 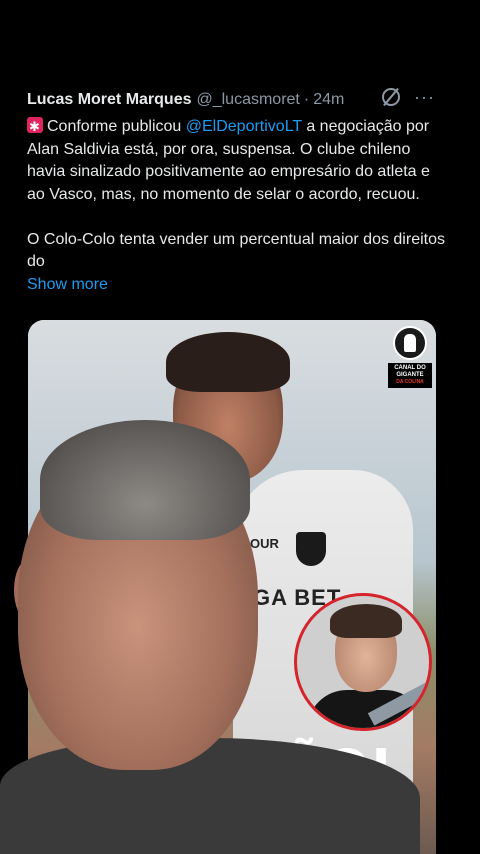 I want to click on mention-link: @ElDeportivoLT, so click(x=244, y=126).